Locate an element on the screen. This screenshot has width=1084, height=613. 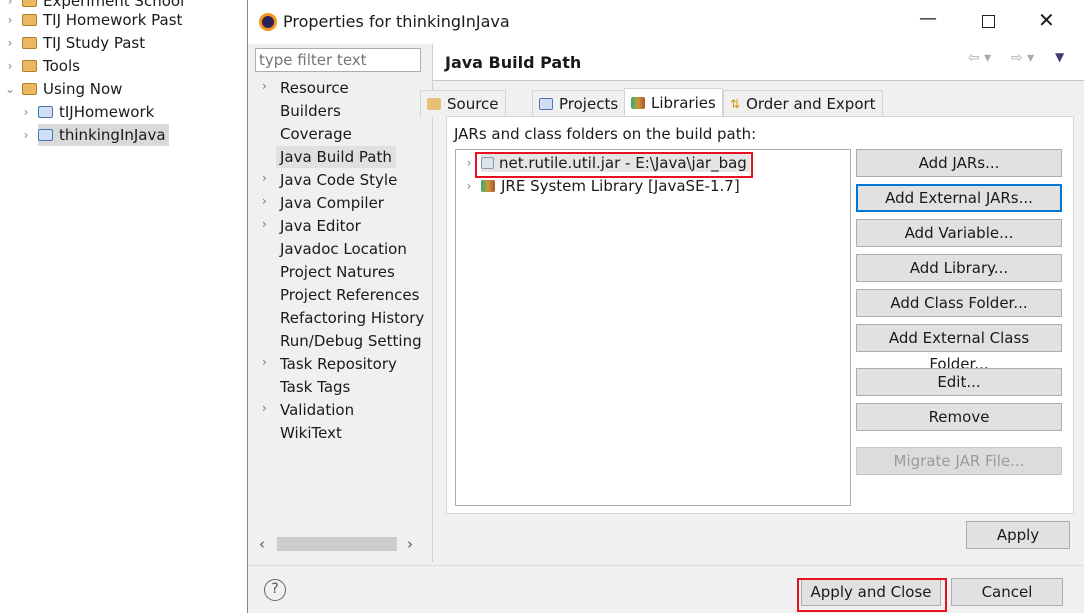
cancel-button: Cancel is located at coordinates (1007, 592).